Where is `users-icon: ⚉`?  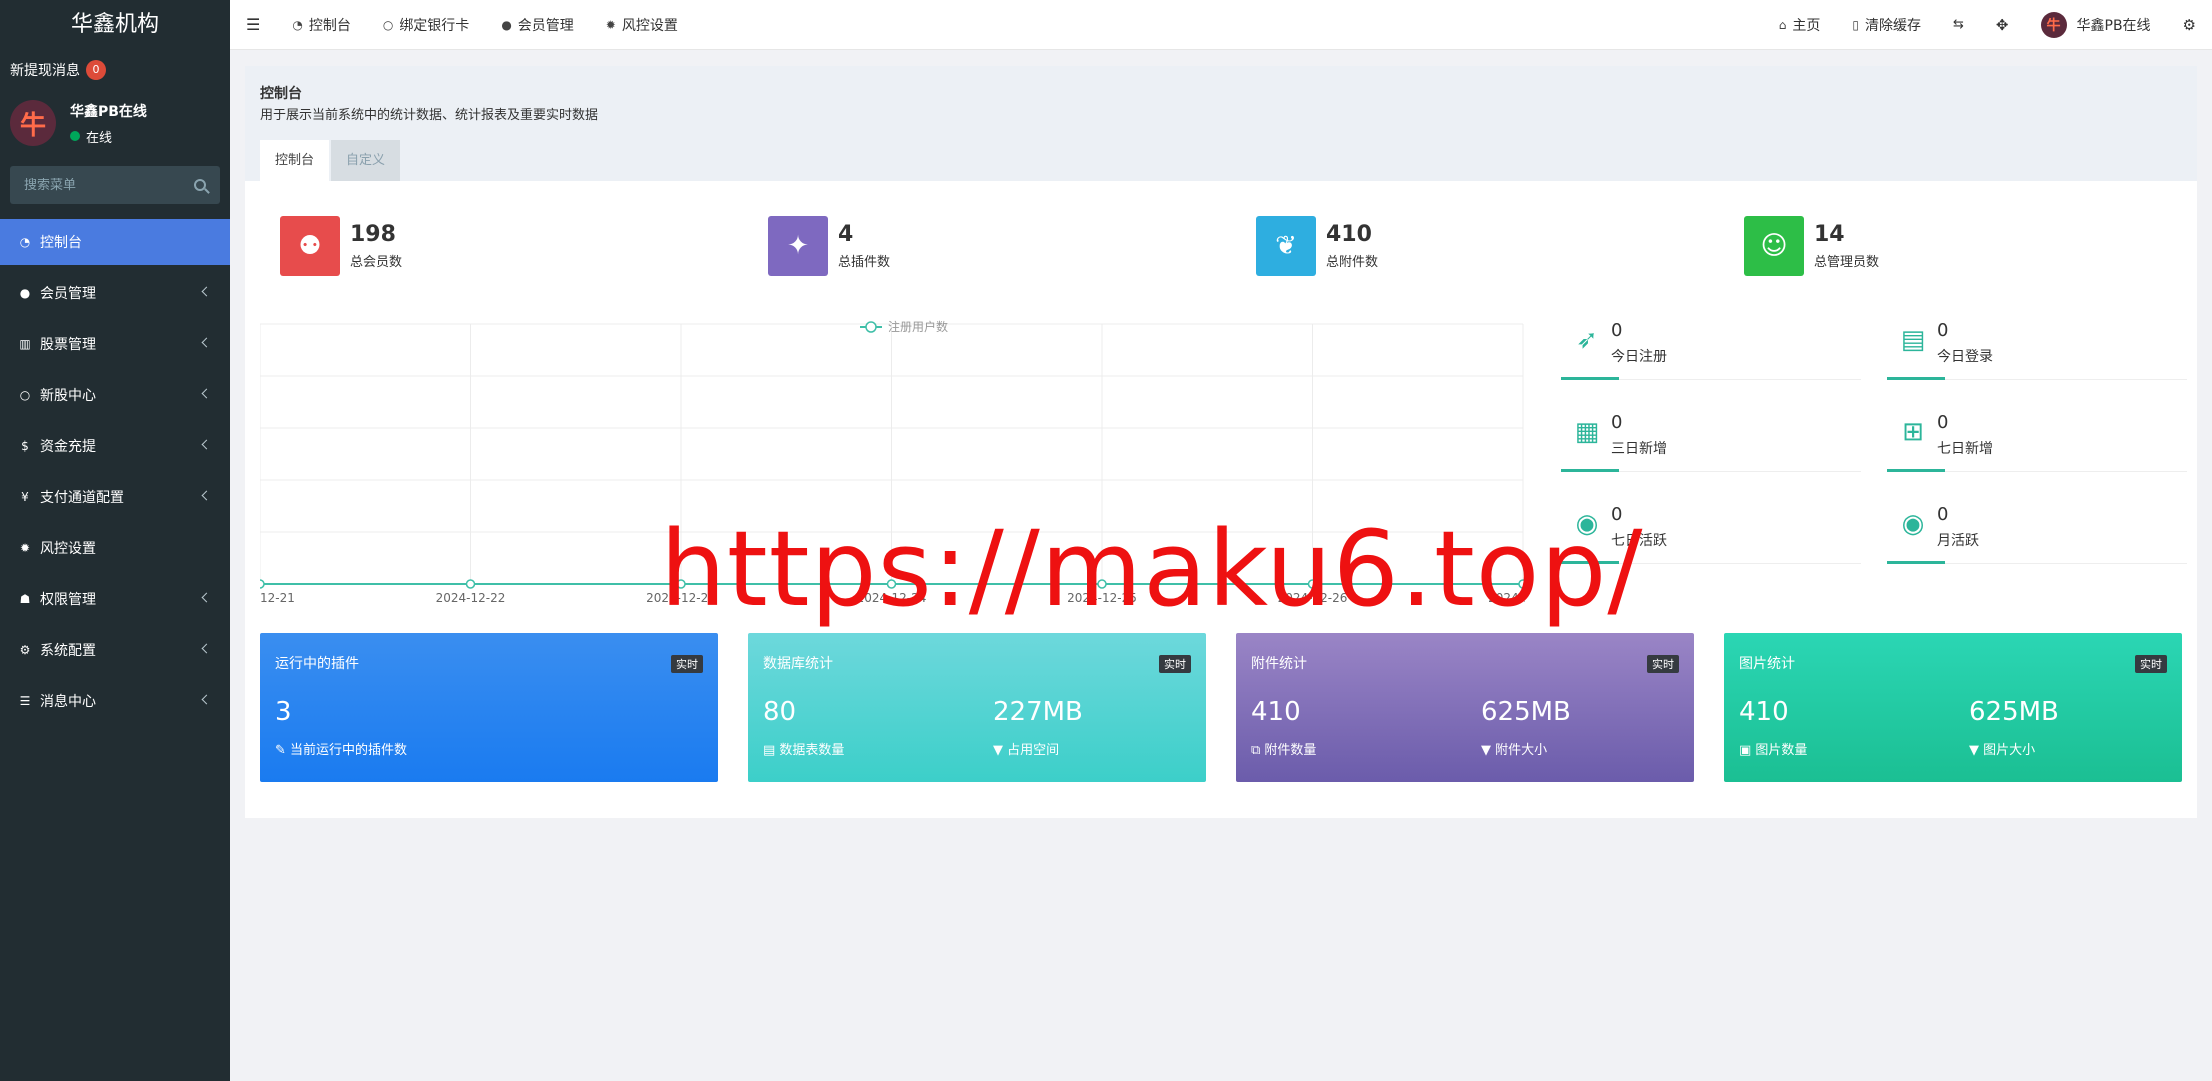 users-icon: ⚉ is located at coordinates (310, 246).